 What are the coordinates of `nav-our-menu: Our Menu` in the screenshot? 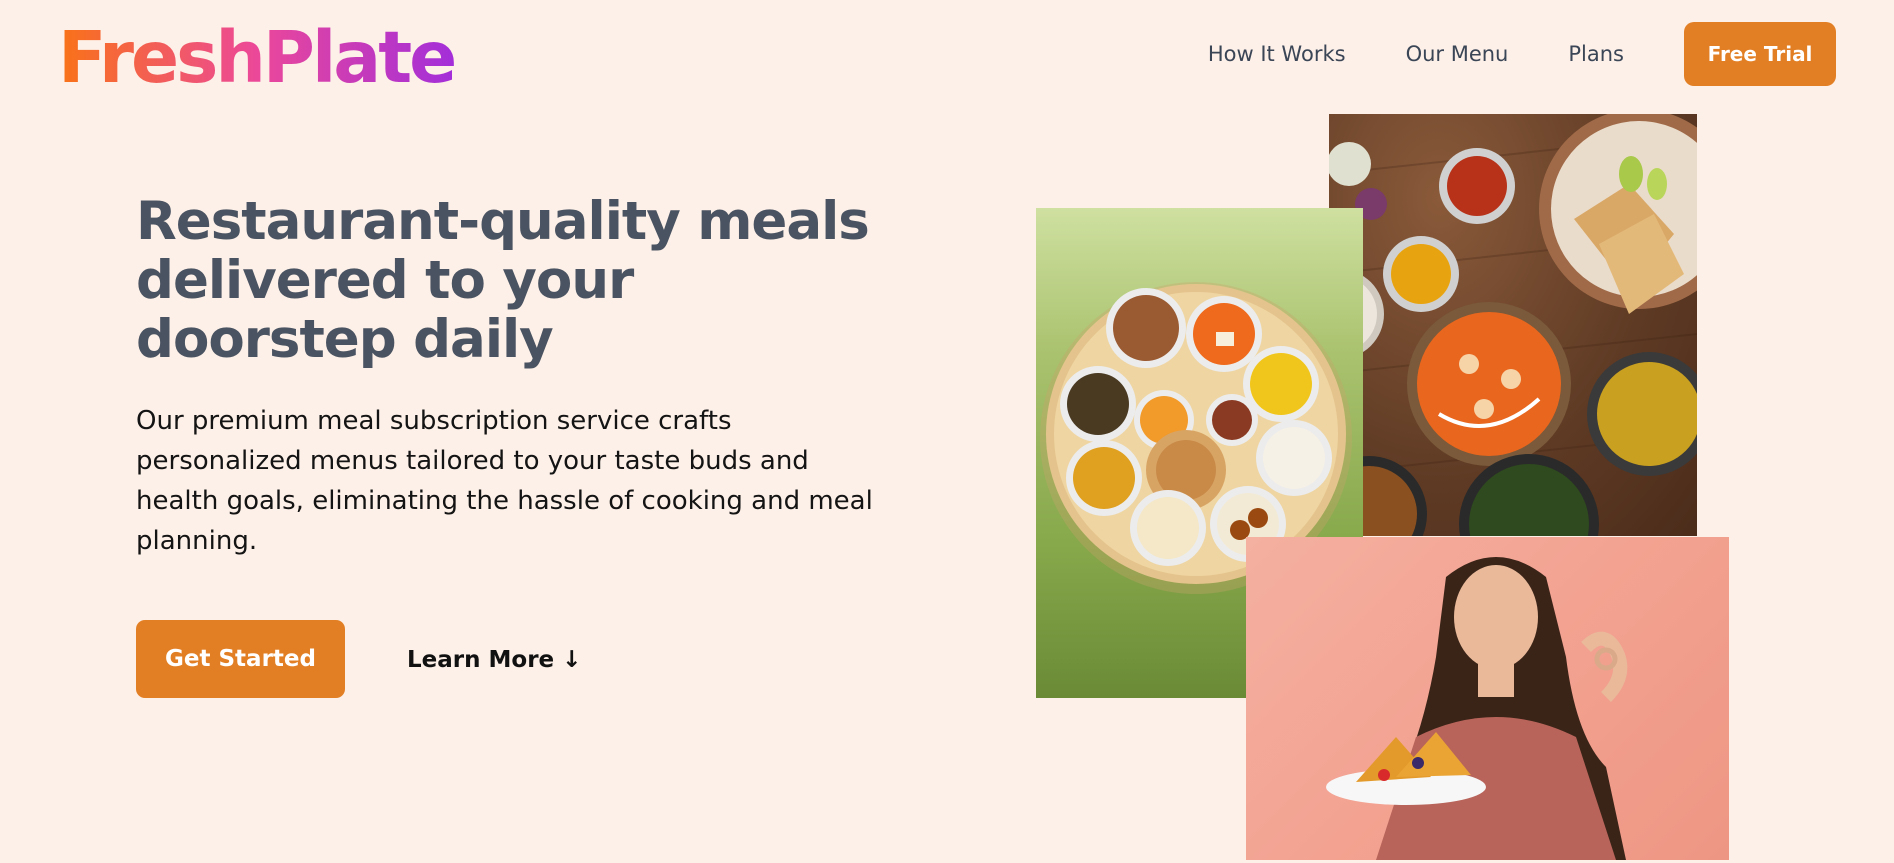 It's located at (1457, 54).